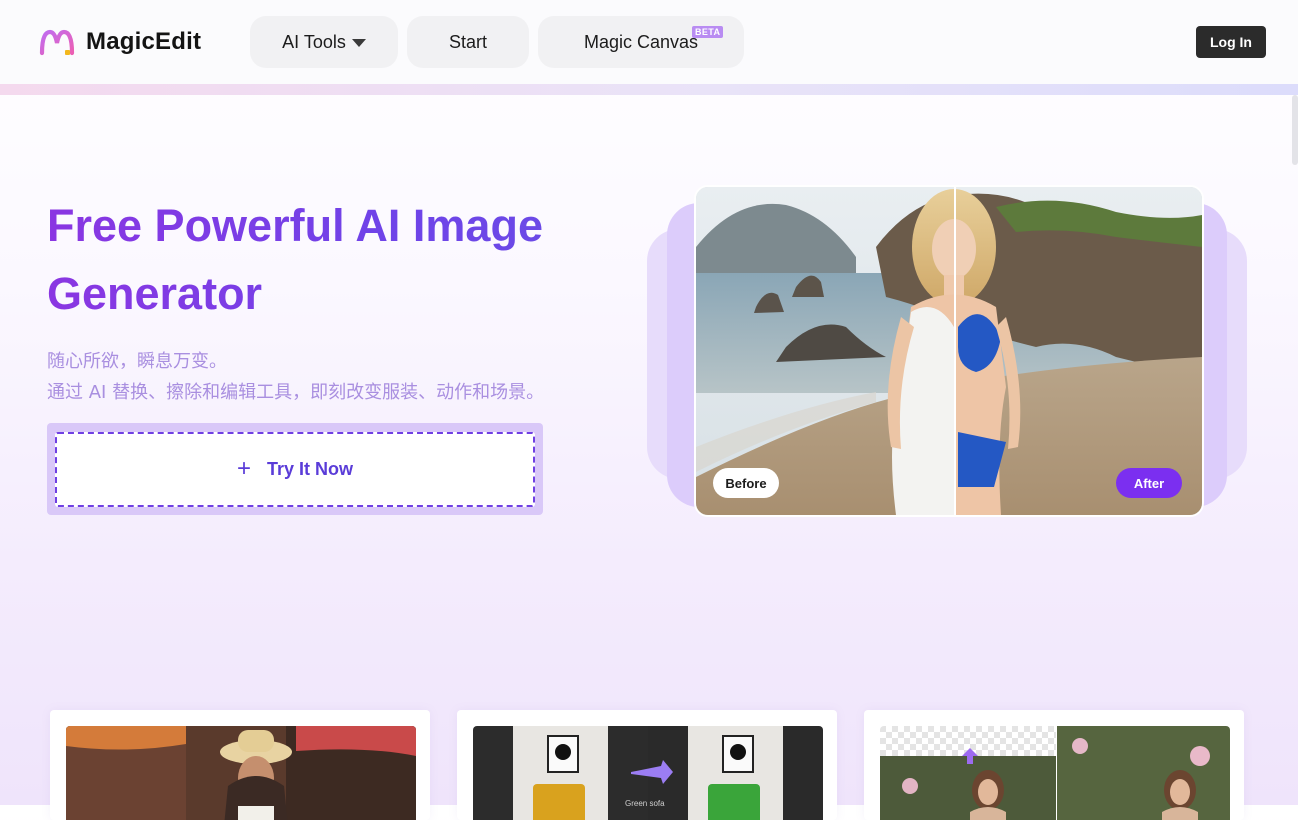 This screenshot has height=820, width=1298. What do you see at coordinates (648, 773) in the screenshot?
I see `feature-card-2-image: Green sofa` at bounding box center [648, 773].